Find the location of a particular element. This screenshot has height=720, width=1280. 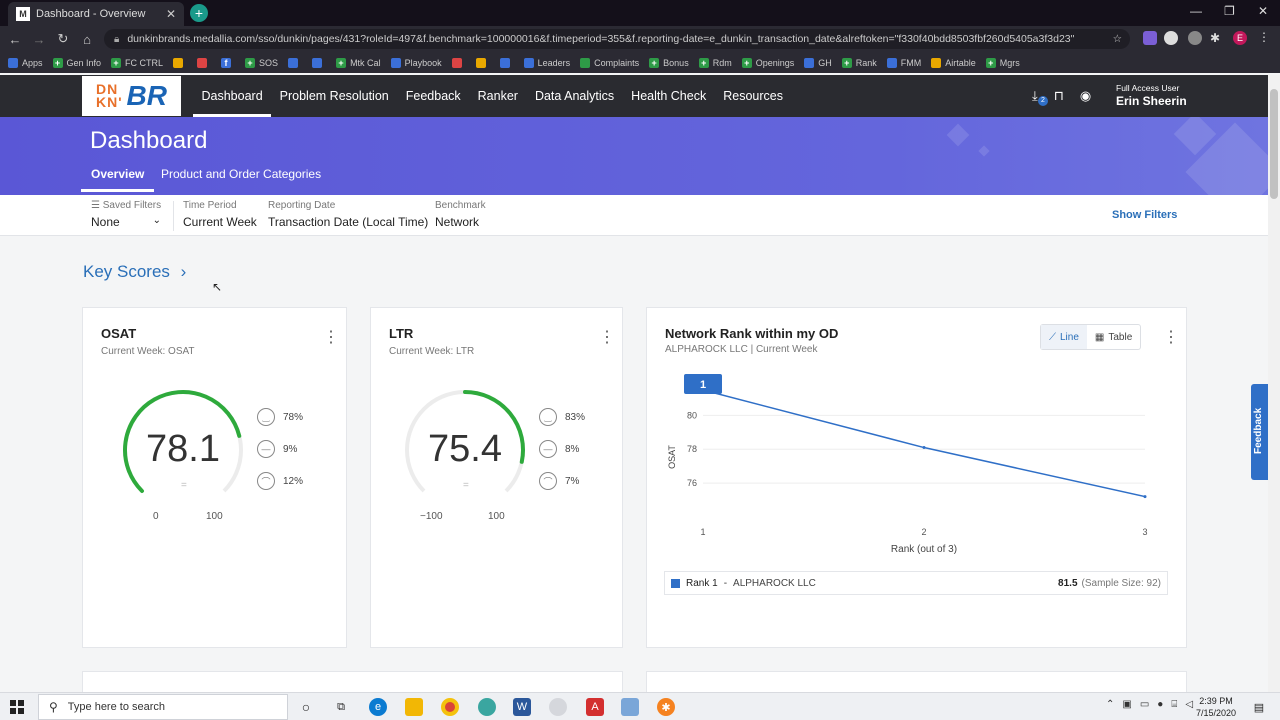

line-view-button: ⟋ Line is located at coordinates (1064, 337).